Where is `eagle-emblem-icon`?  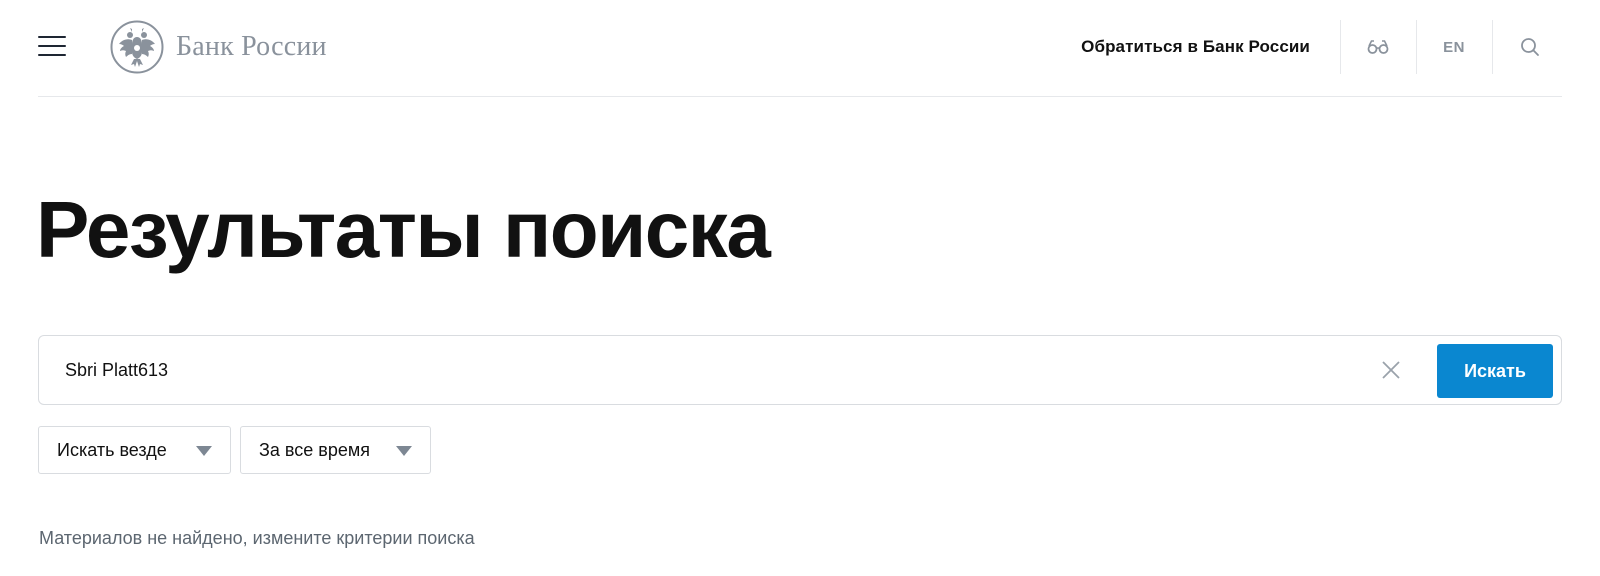 eagle-emblem-icon is located at coordinates (137, 47).